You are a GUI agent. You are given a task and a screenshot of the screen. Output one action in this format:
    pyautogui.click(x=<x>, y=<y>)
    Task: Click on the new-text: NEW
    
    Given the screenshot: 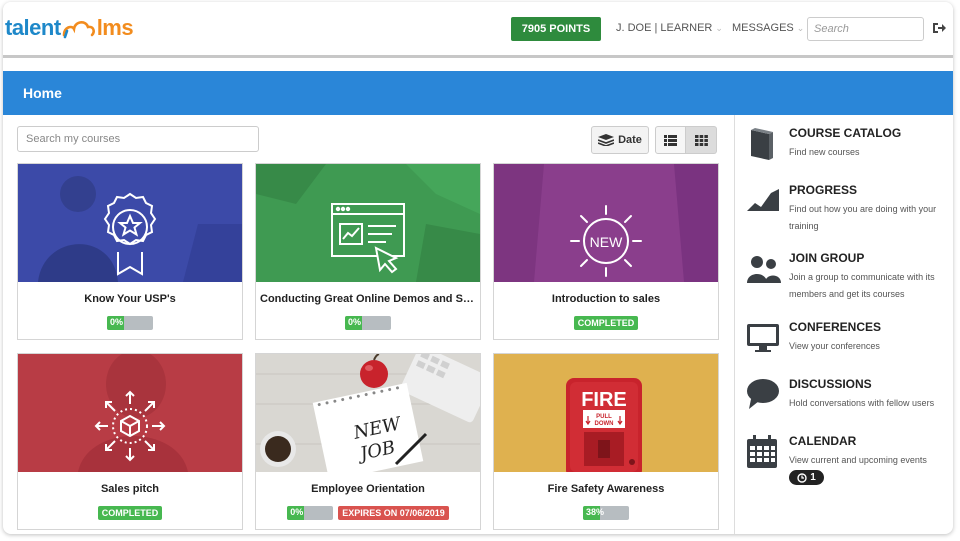 What is the action you would take?
    pyautogui.click(x=606, y=242)
    